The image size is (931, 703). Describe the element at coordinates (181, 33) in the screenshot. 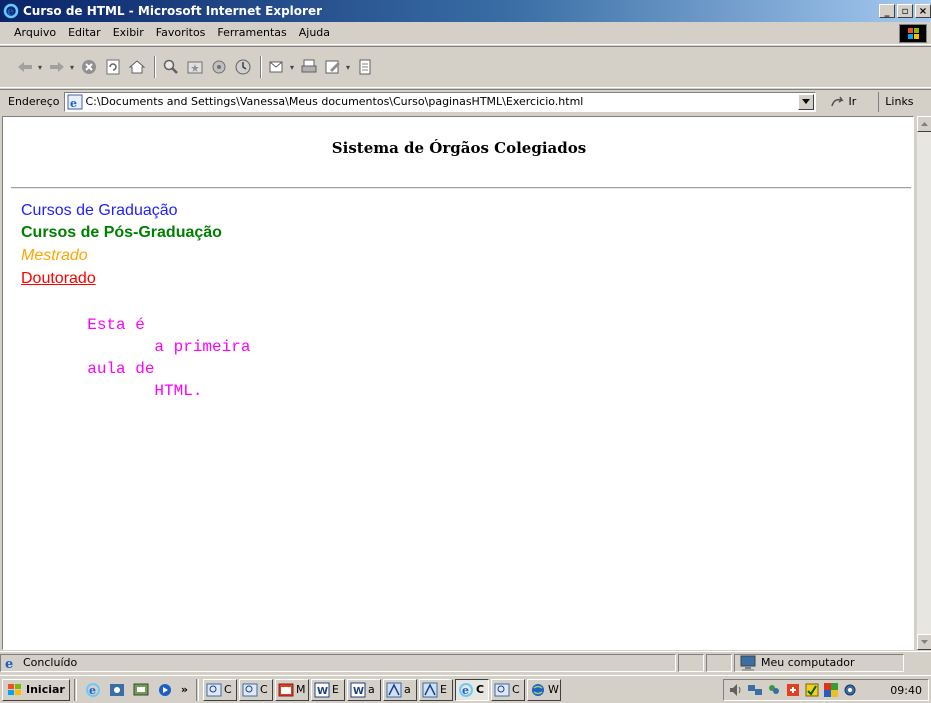

I see `menu-favoritos: Favoritos` at that location.